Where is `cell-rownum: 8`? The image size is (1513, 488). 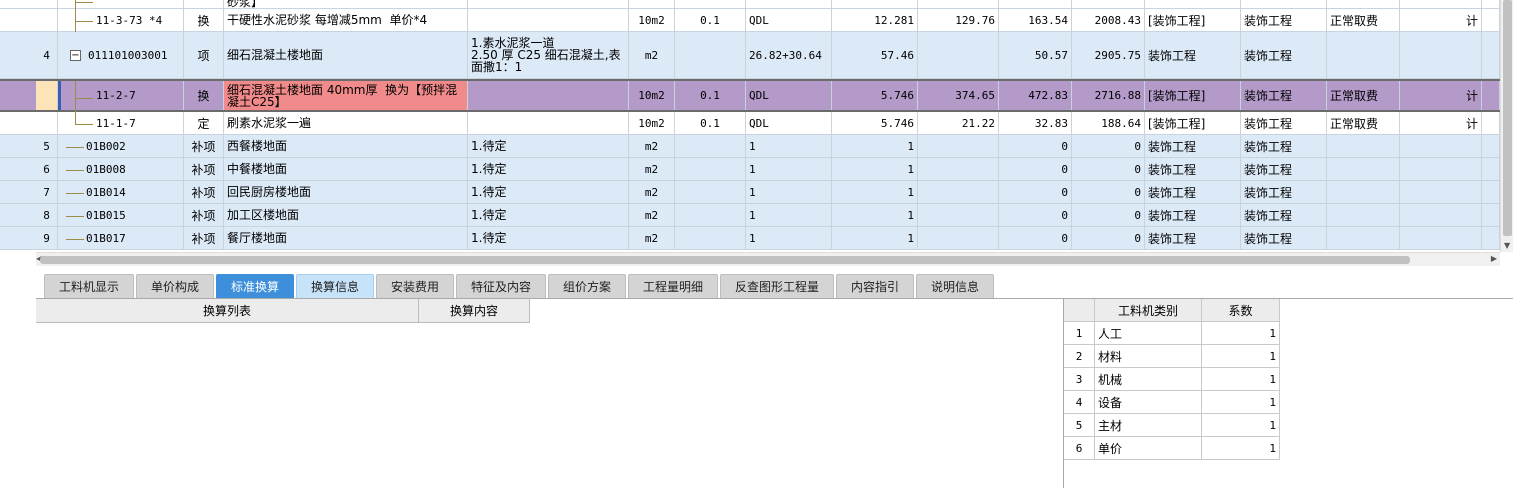 cell-rownum: 8 is located at coordinates (47, 215).